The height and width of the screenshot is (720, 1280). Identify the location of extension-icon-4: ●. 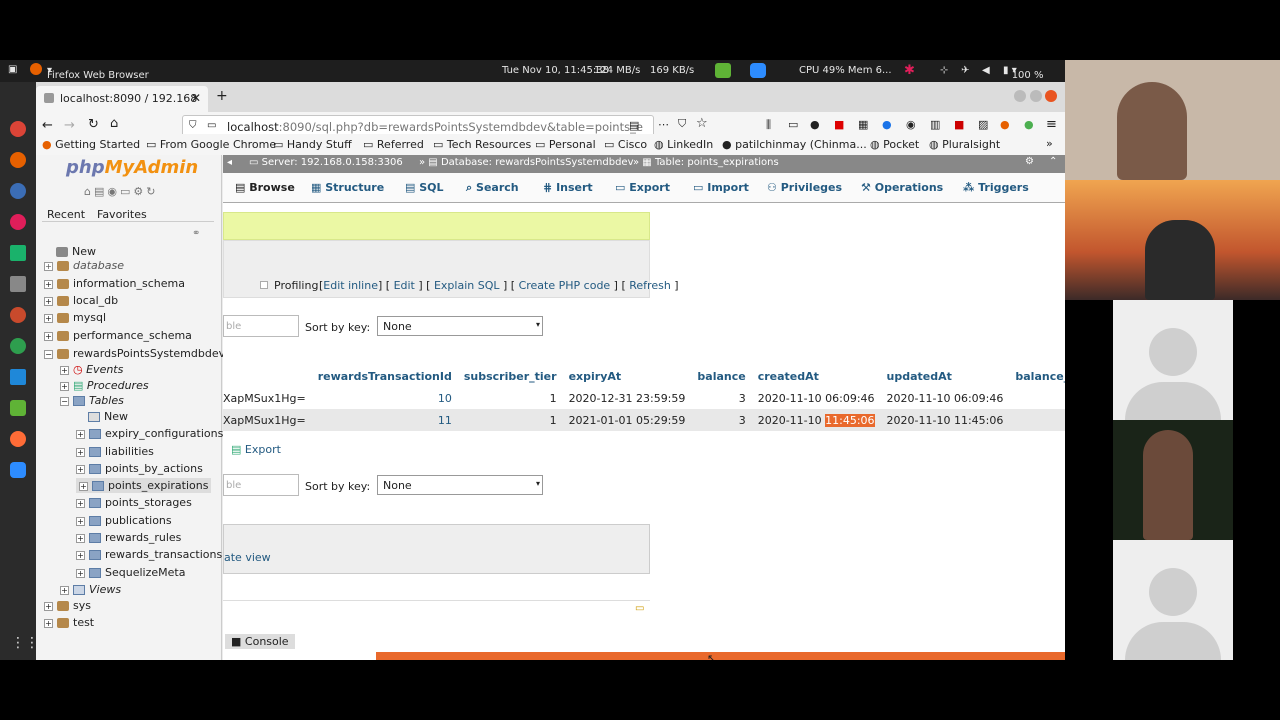
(887, 124).